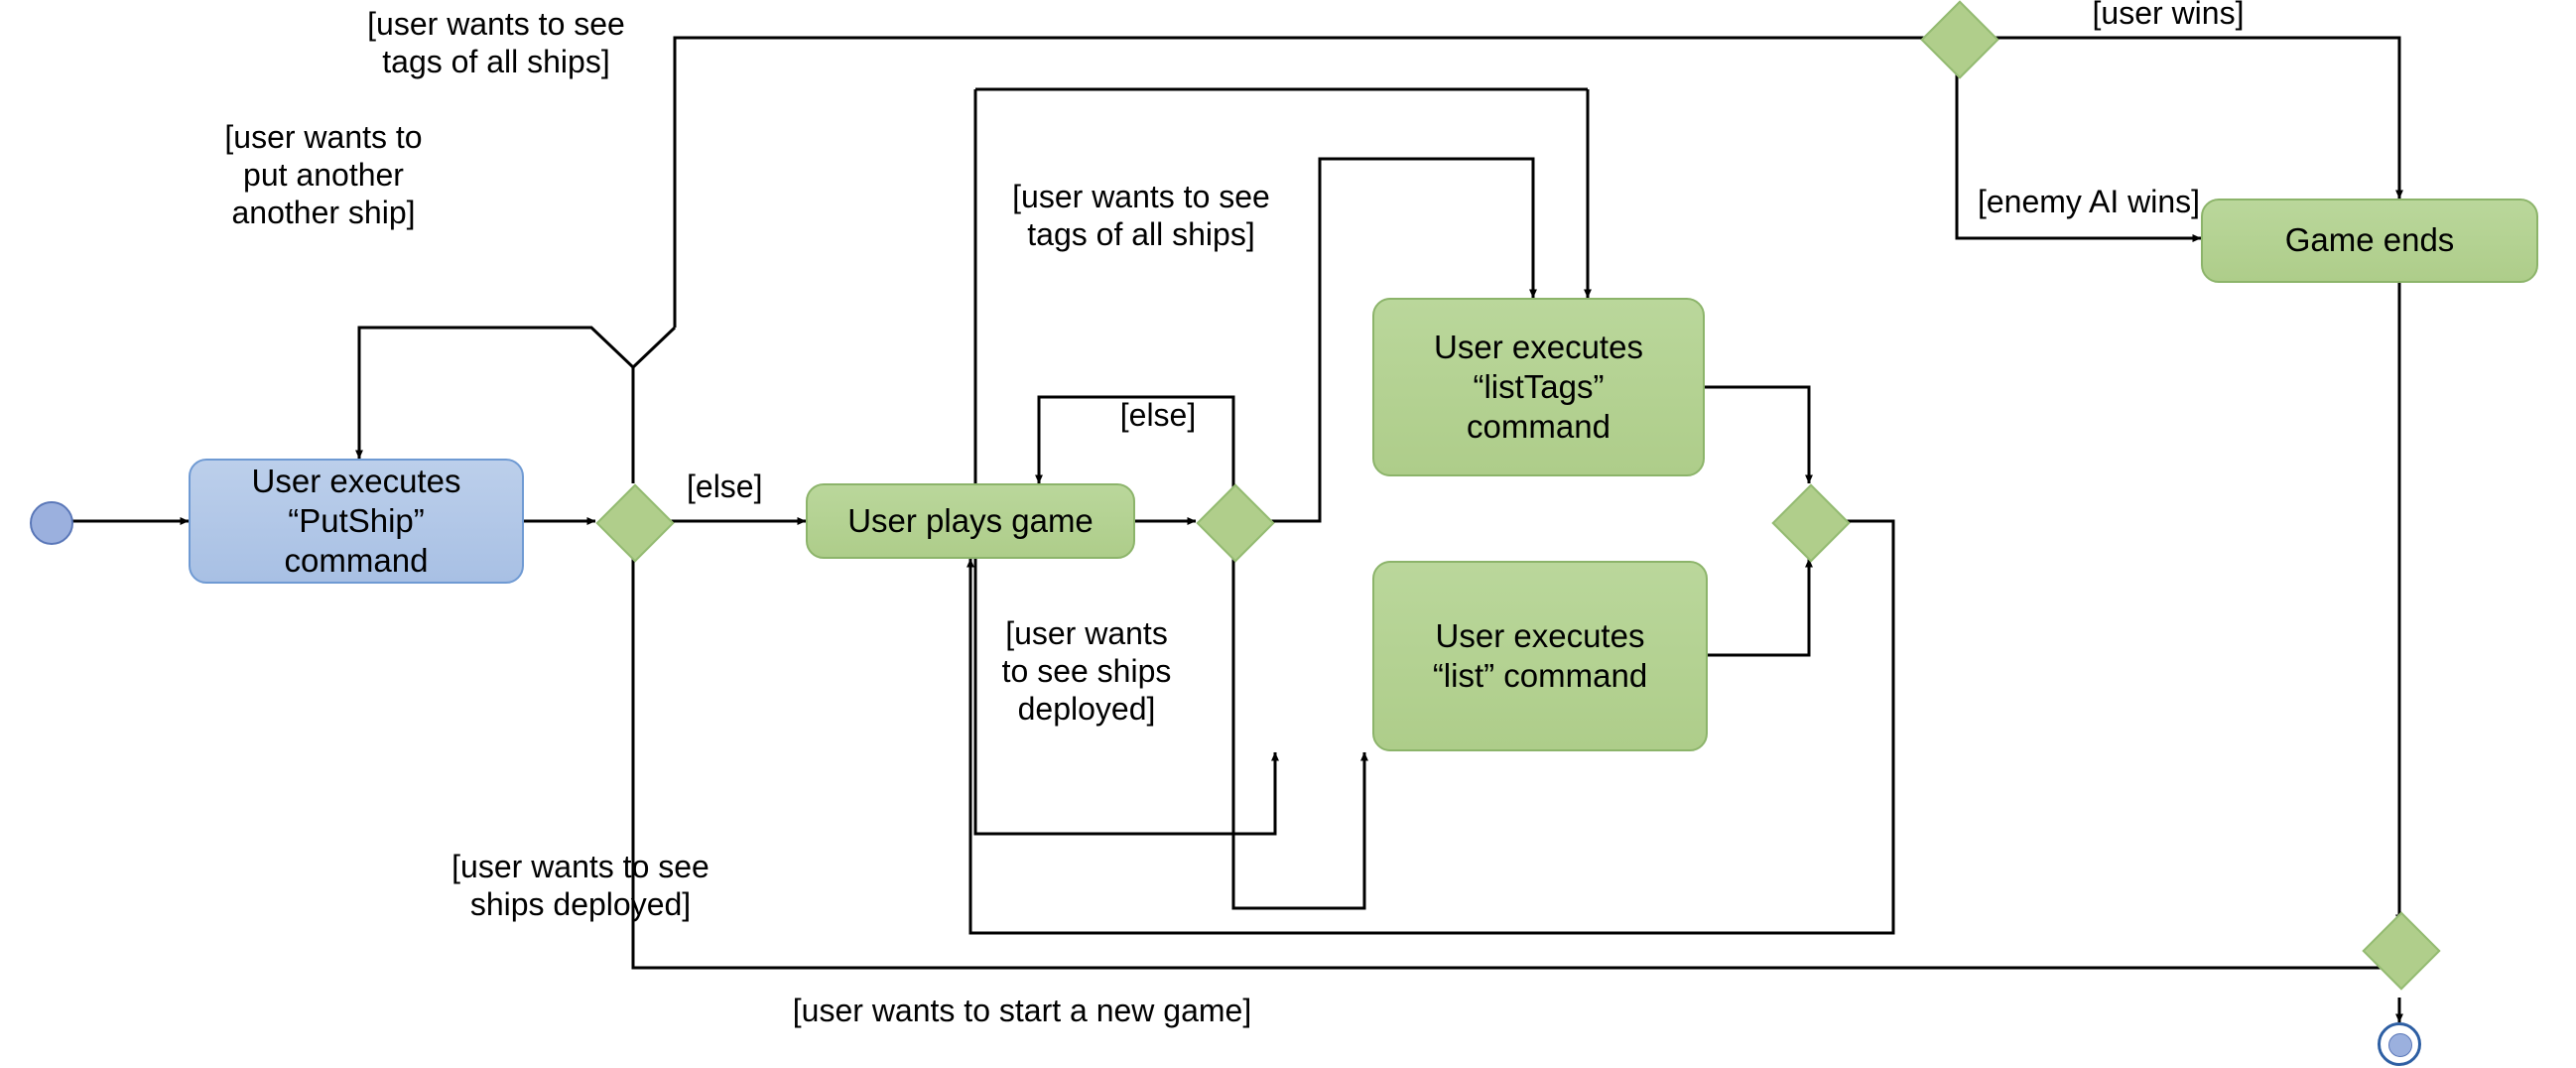 The image size is (2576, 1068). What do you see at coordinates (1811, 523) in the screenshot?
I see `merge-command-branches` at bounding box center [1811, 523].